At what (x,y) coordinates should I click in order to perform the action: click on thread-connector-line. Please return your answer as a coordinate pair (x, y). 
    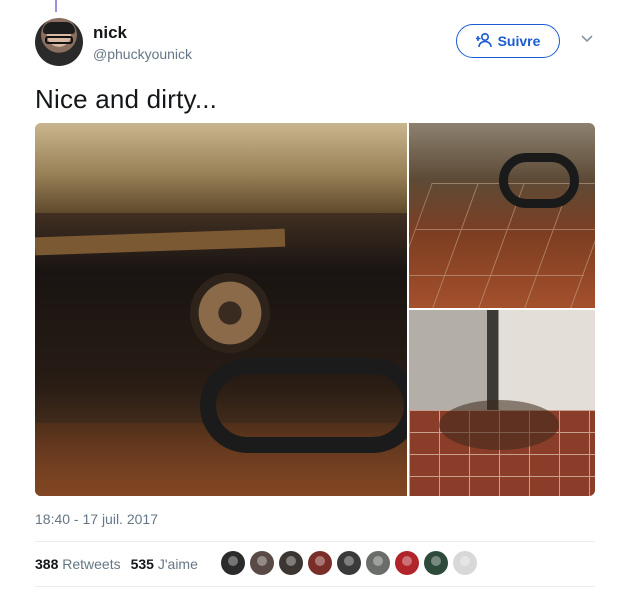
    Looking at the image, I should click on (56, 6).